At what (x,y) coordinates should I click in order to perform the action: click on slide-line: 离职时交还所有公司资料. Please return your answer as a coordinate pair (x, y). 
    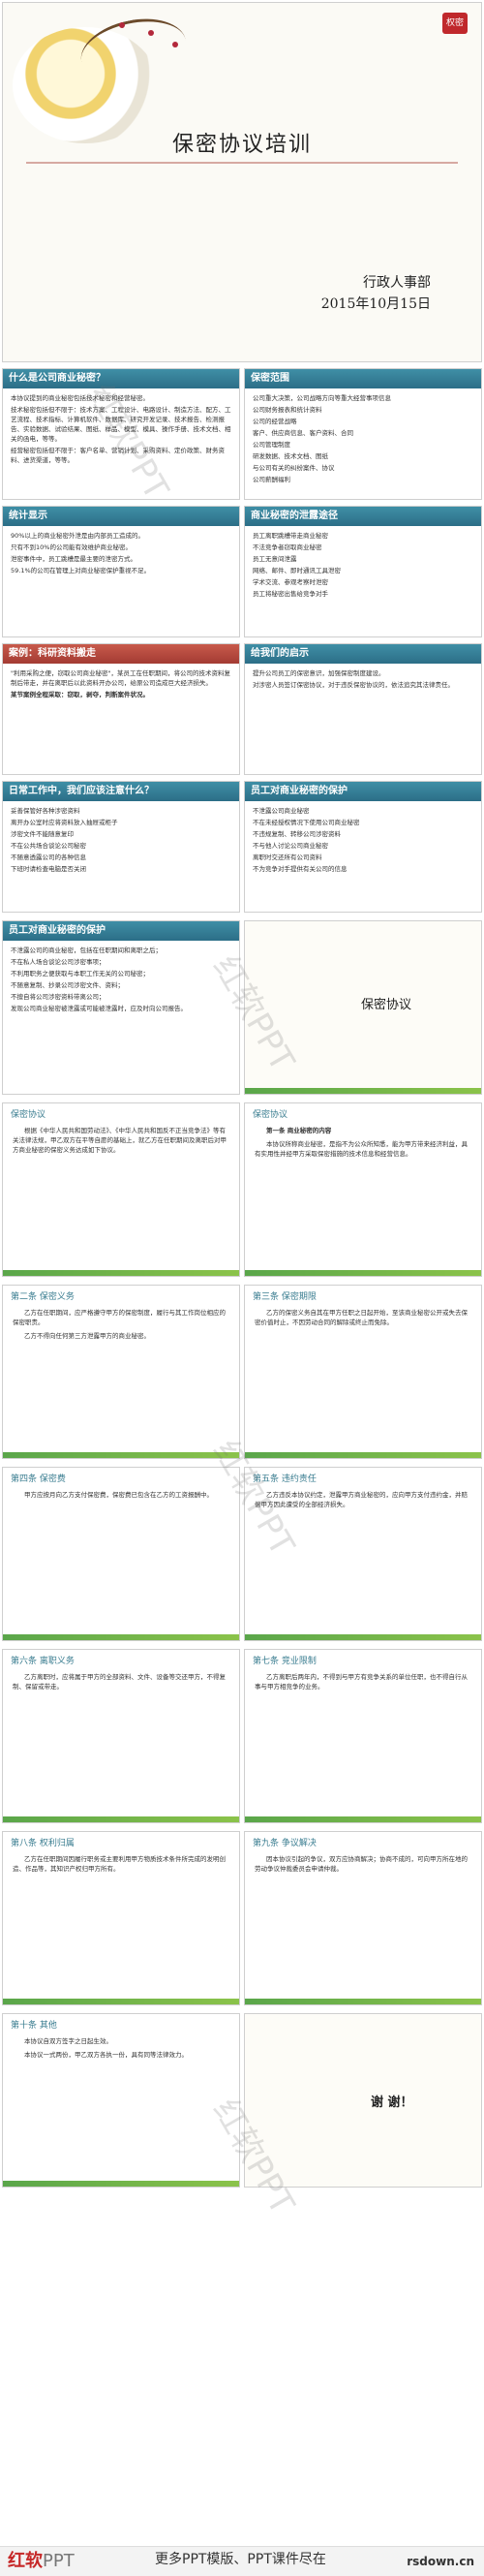
    Looking at the image, I should click on (287, 857).